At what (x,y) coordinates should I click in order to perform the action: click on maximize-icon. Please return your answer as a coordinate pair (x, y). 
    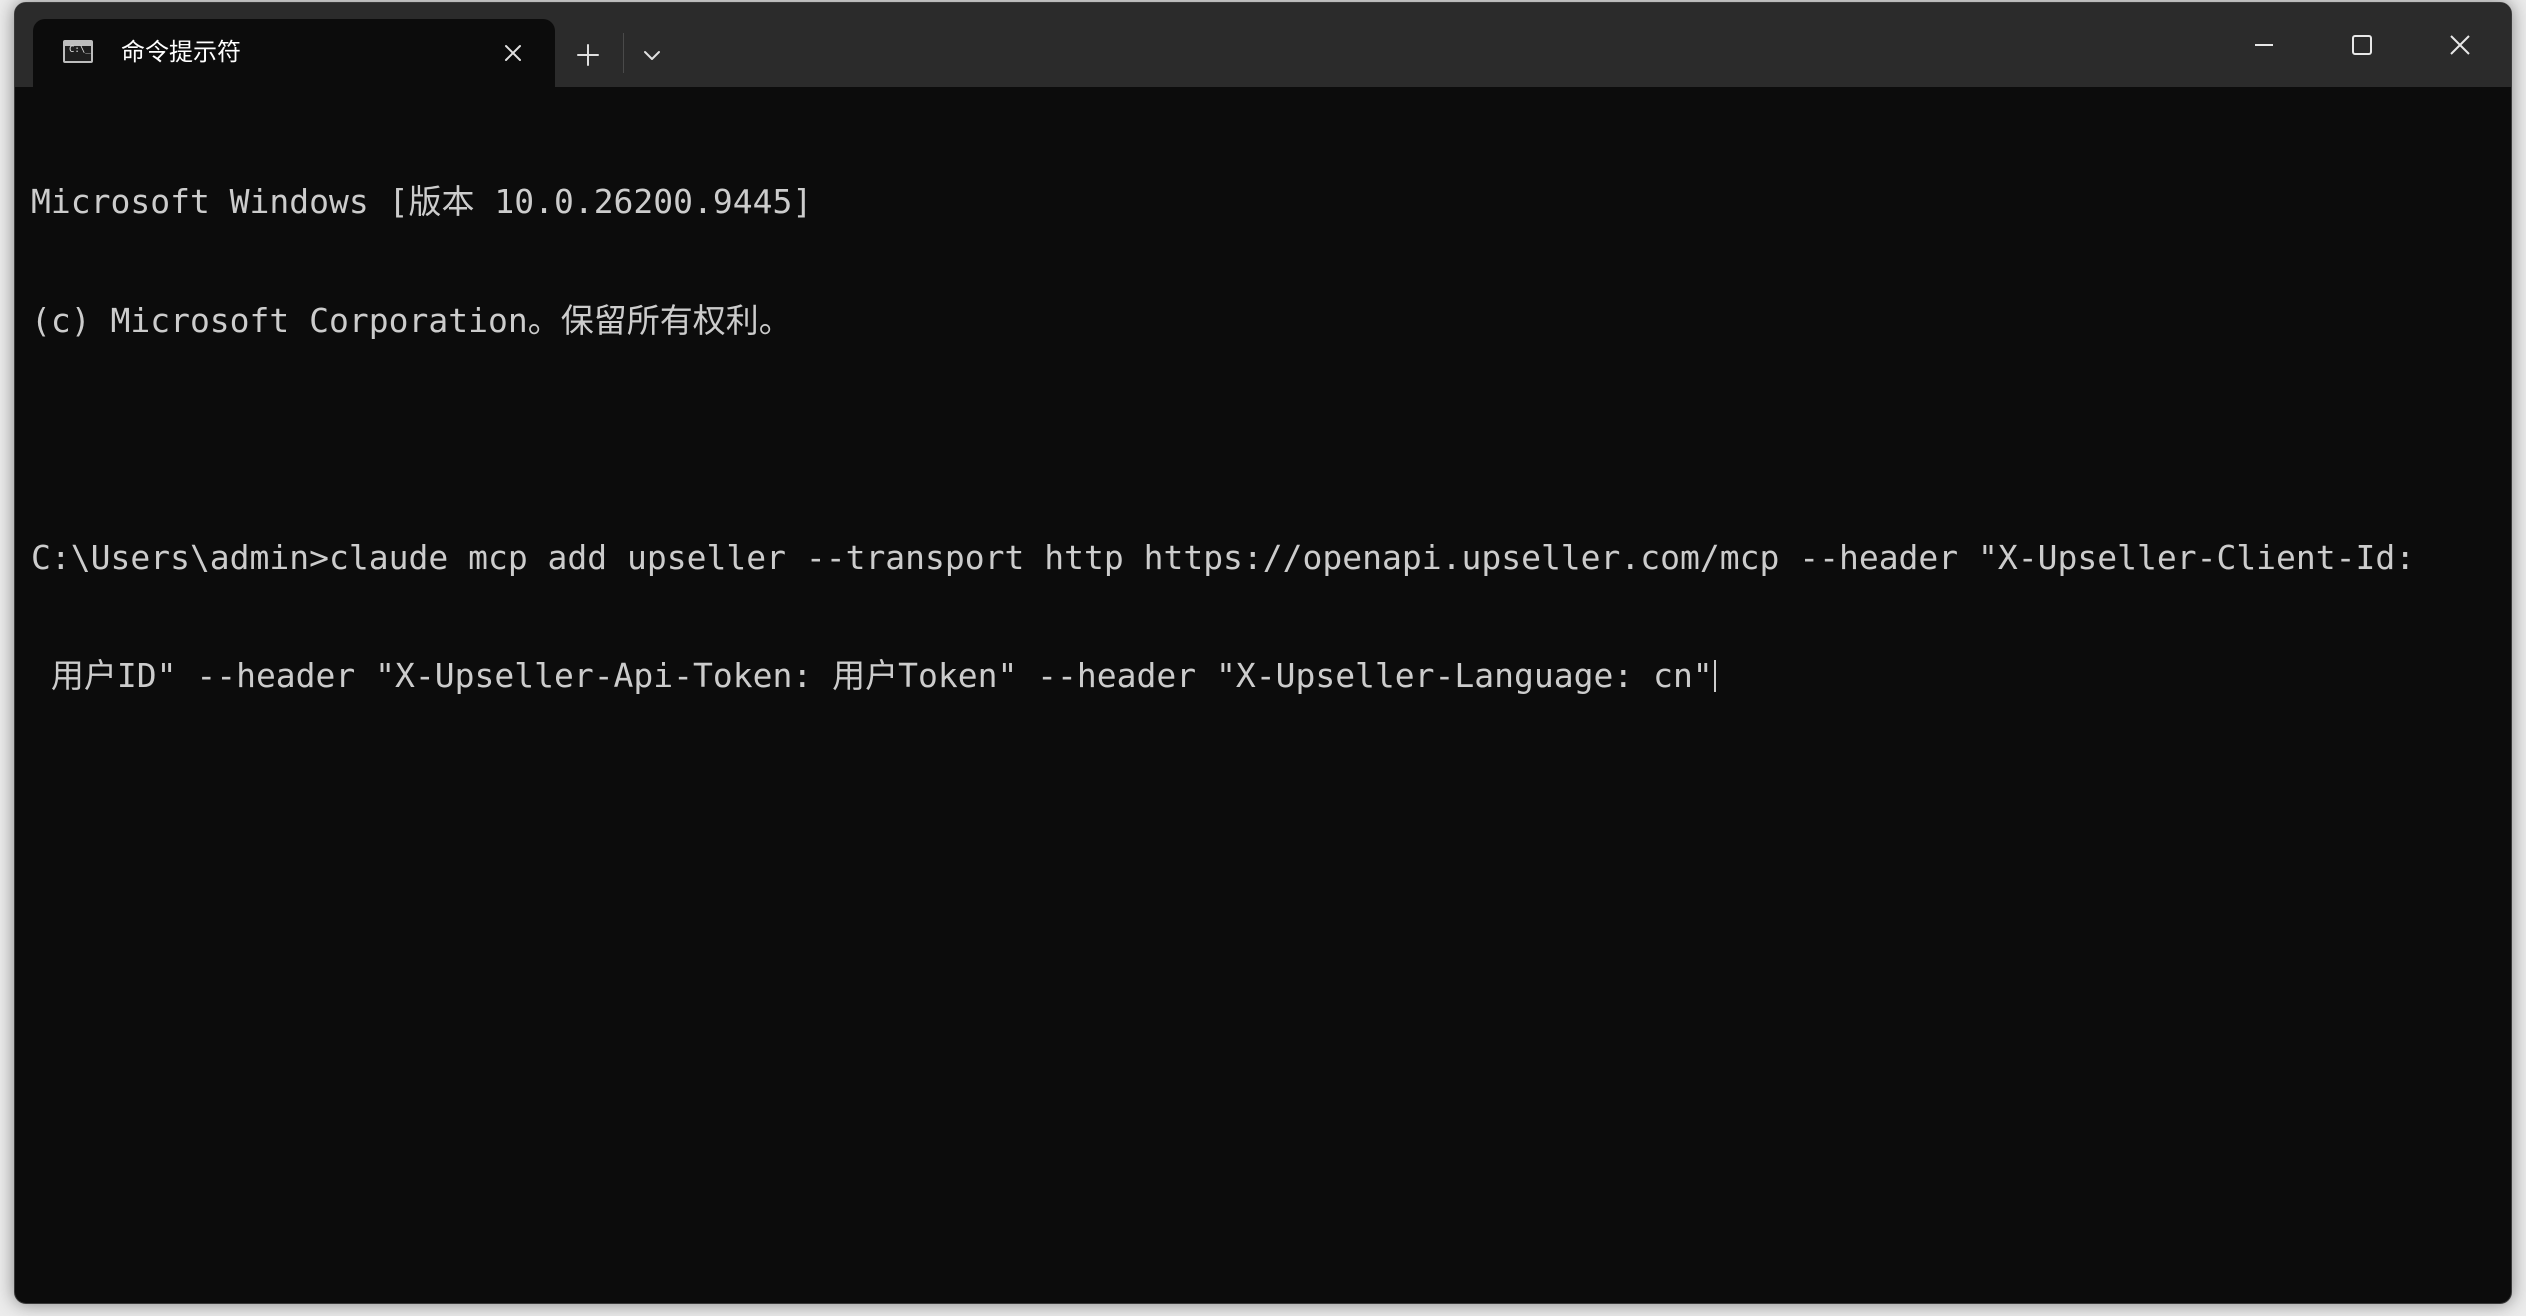
    Looking at the image, I should click on (2362, 45).